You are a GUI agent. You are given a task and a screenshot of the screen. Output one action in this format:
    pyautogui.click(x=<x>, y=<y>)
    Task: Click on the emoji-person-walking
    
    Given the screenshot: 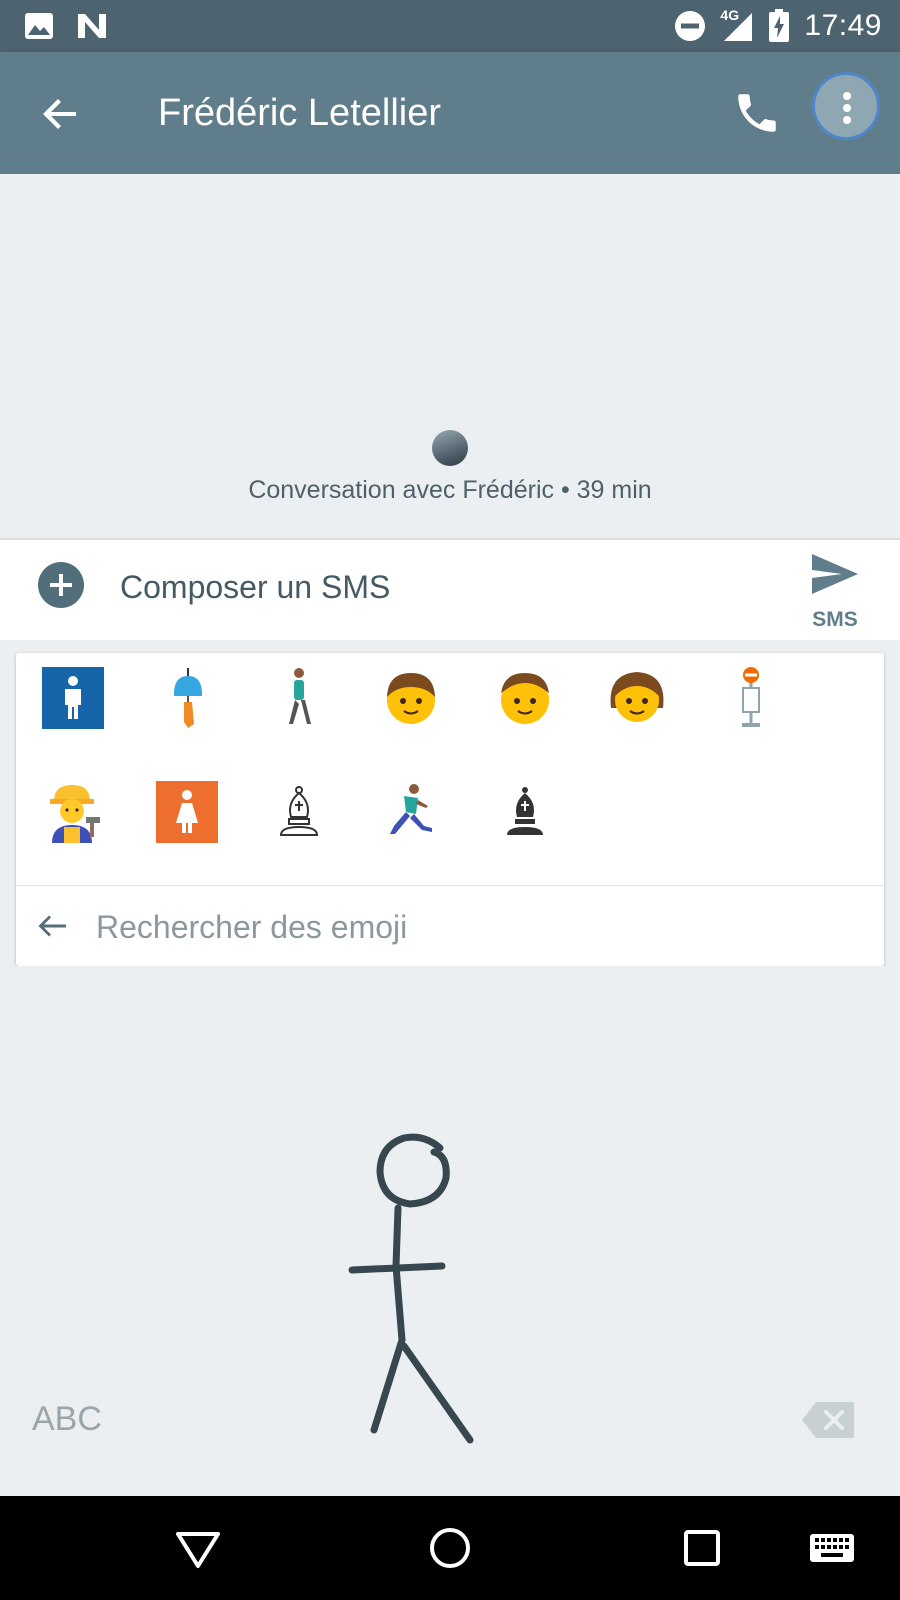 What is the action you would take?
    pyautogui.click(x=299, y=698)
    